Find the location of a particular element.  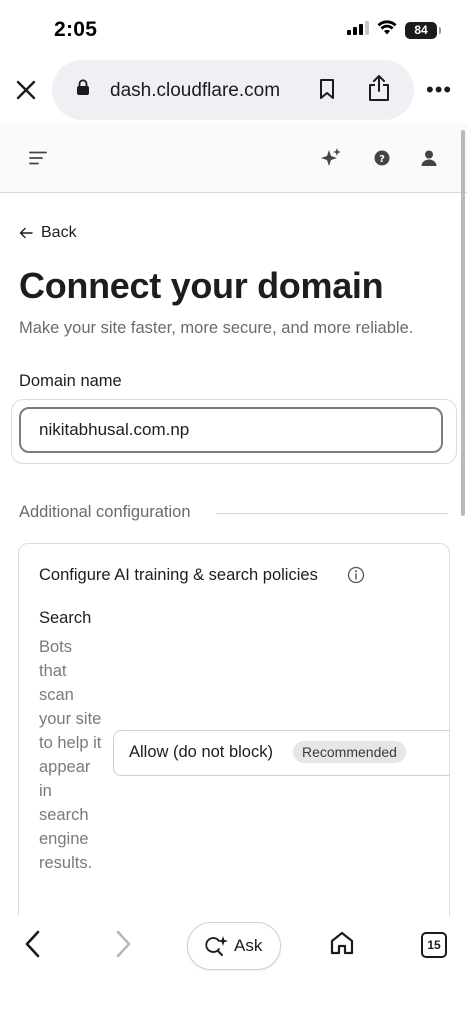

browser-bottom-bar: Ask 15 is located at coordinates (233, 963).